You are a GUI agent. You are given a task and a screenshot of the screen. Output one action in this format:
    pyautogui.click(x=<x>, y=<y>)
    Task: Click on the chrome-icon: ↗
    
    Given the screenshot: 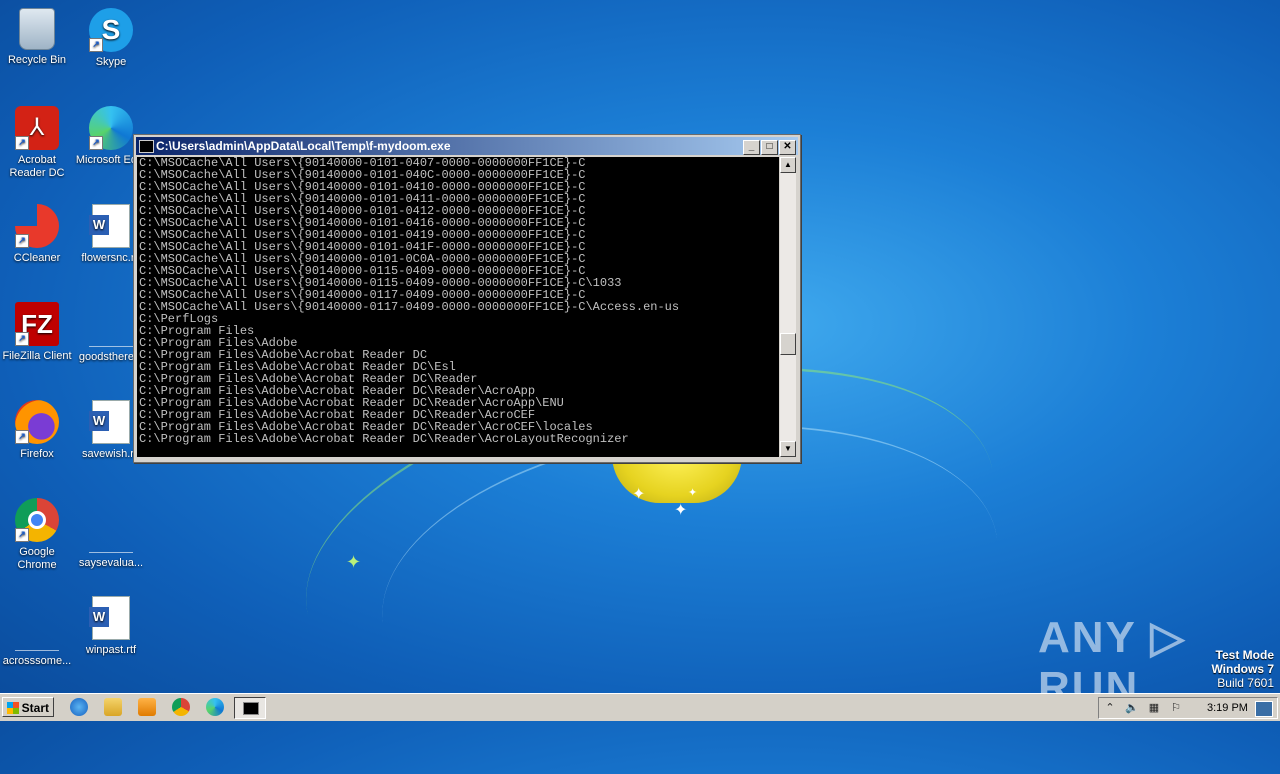 What is the action you would take?
    pyautogui.click(x=37, y=520)
    